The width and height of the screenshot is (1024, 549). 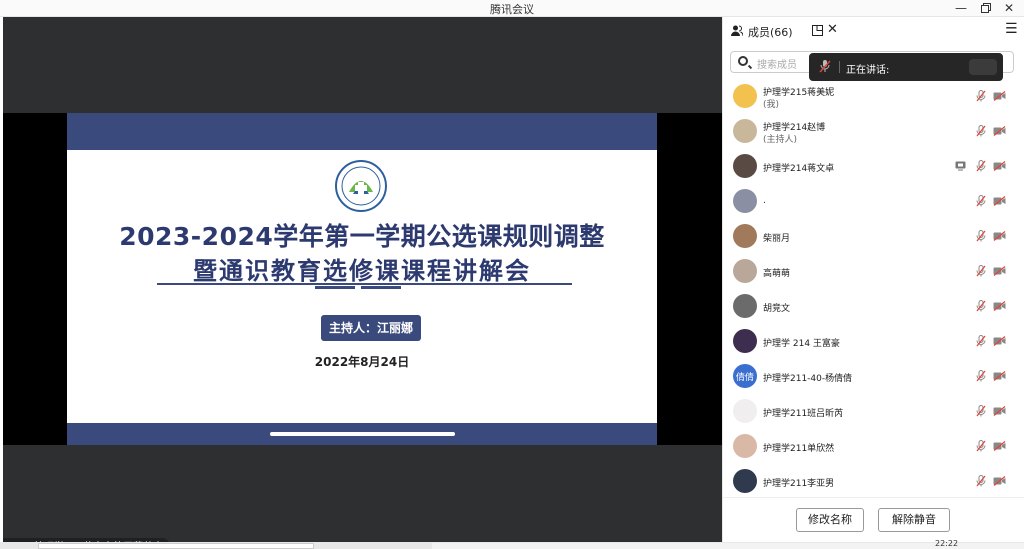 I want to click on slide-footer-band, so click(x=362, y=434).